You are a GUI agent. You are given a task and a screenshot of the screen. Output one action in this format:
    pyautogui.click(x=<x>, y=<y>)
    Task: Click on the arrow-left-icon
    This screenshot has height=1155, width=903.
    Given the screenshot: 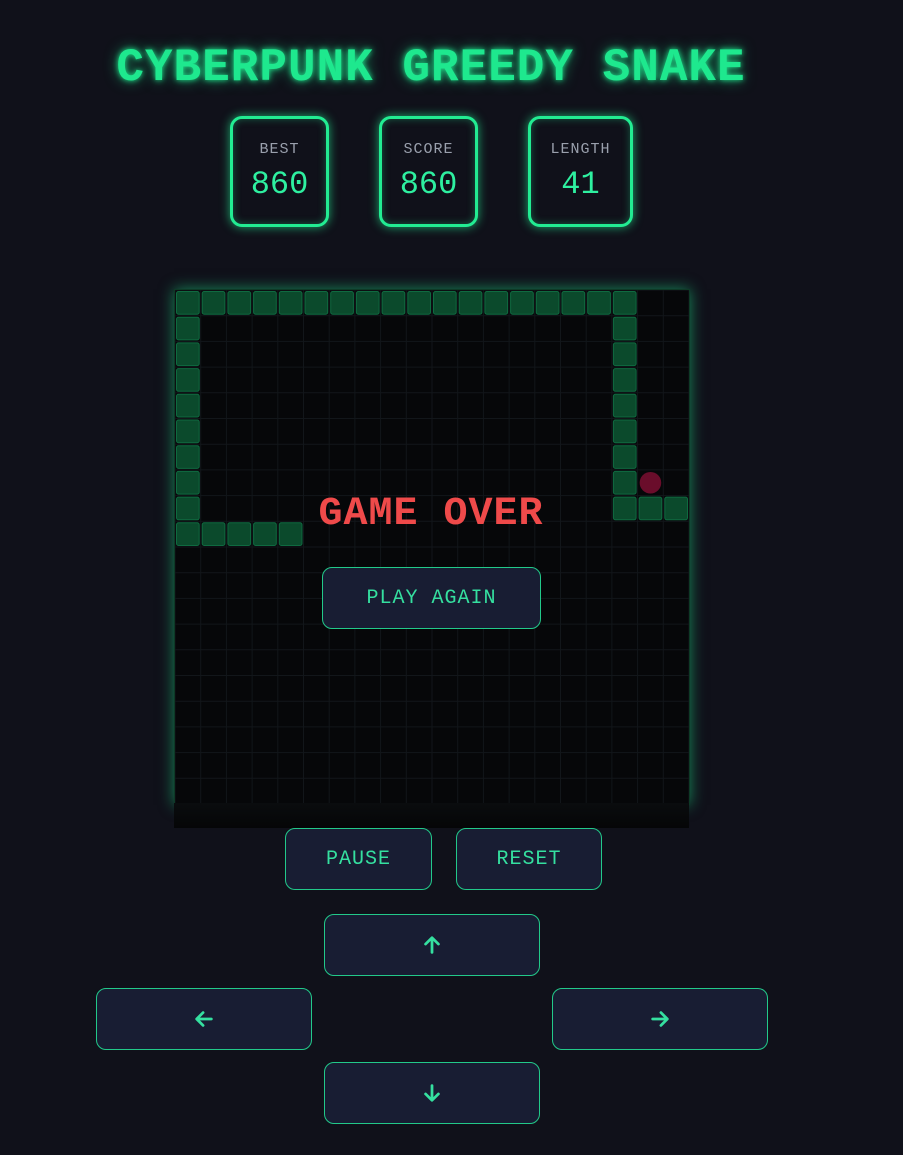 What is the action you would take?
    pyautogui.click(x=204, y=1019)
    